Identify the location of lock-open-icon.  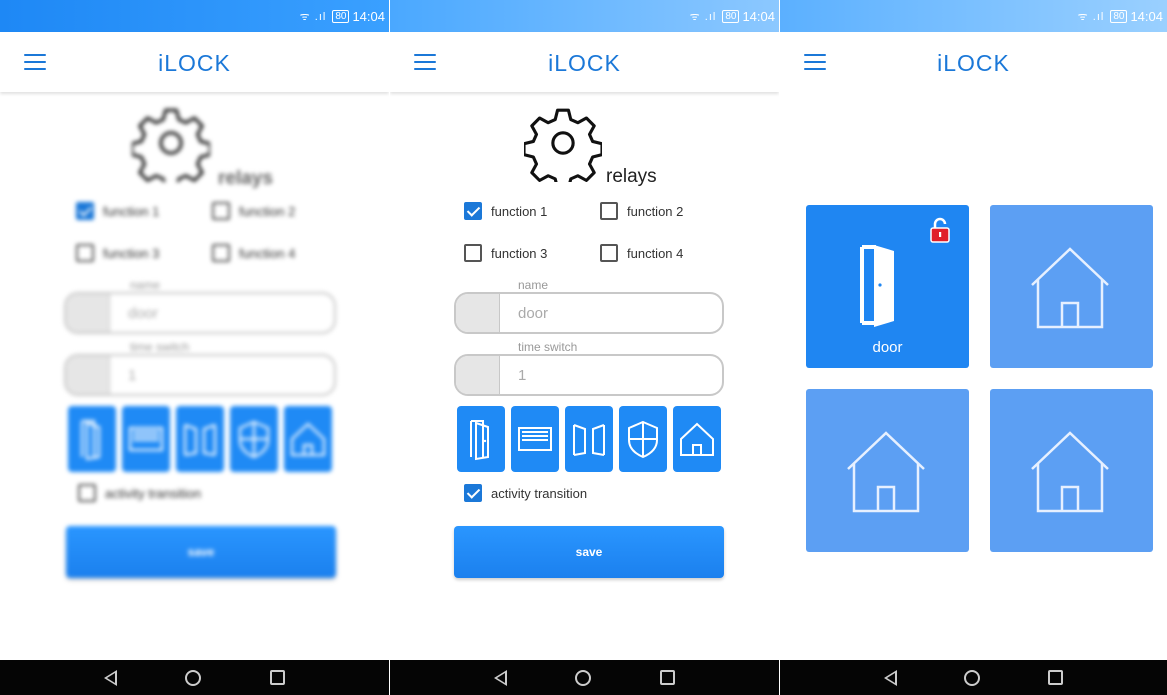
(940, 230).